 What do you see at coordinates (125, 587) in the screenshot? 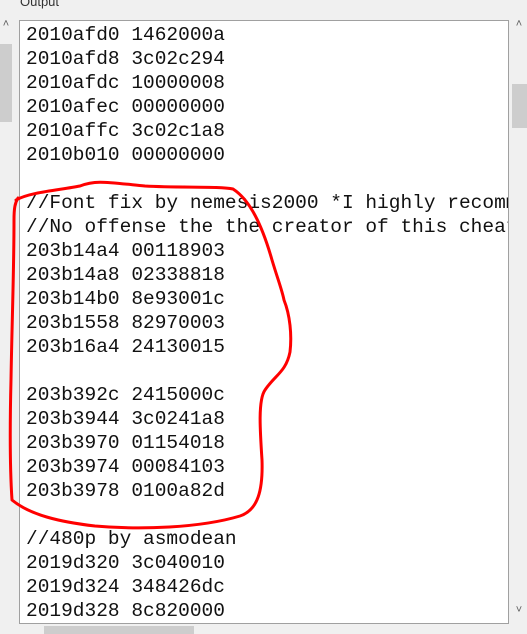
I see `code-line: 2019d324 348426dc` at bounding box center [125, 587].